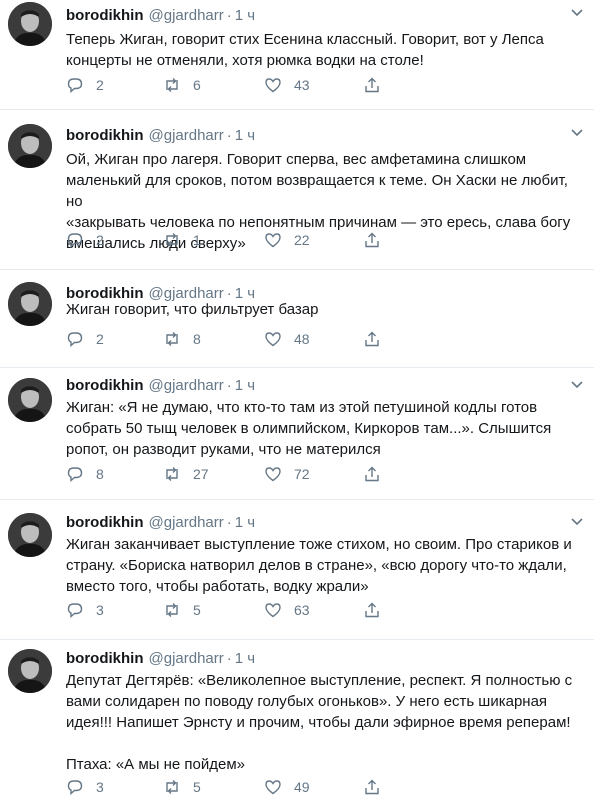  What do you see at coordinates (182, 85) in the screenshot?
I see `retweet-button: 6` at bounding box center [182, 85].